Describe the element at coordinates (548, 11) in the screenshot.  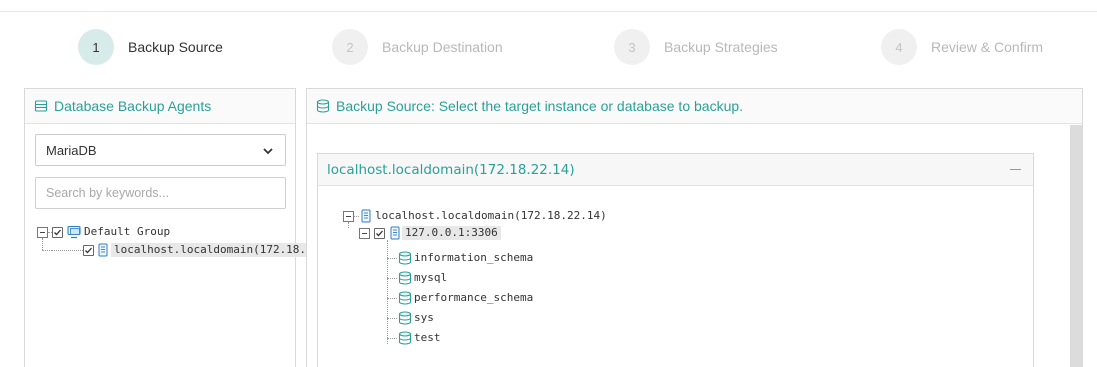
I see `top-divider` at that location.